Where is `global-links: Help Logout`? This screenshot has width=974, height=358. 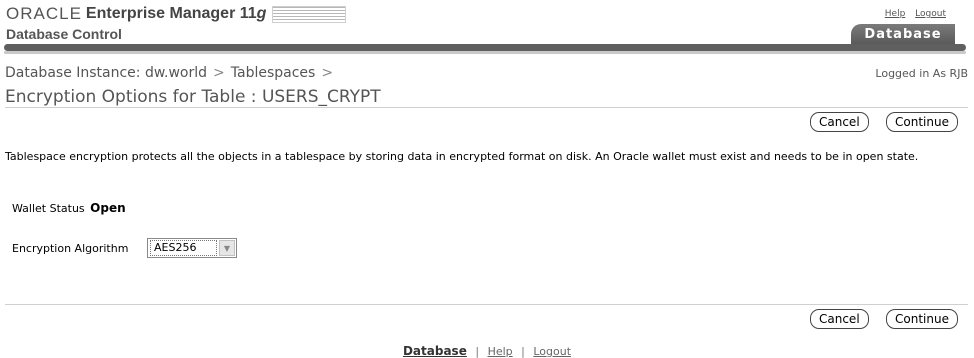
global-links: Help Logout is located at coordinates (912, 14).